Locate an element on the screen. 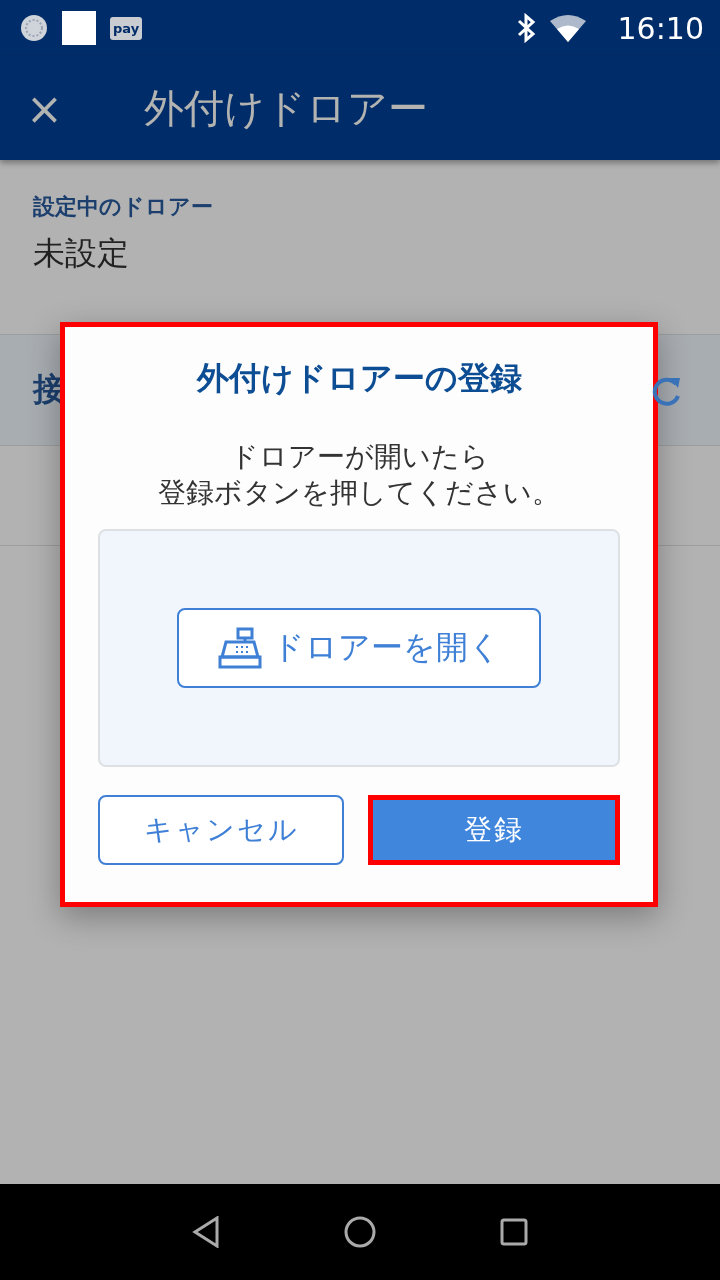 The image size is (720, 1280). home-icon is located at coordinates (360, 1232).